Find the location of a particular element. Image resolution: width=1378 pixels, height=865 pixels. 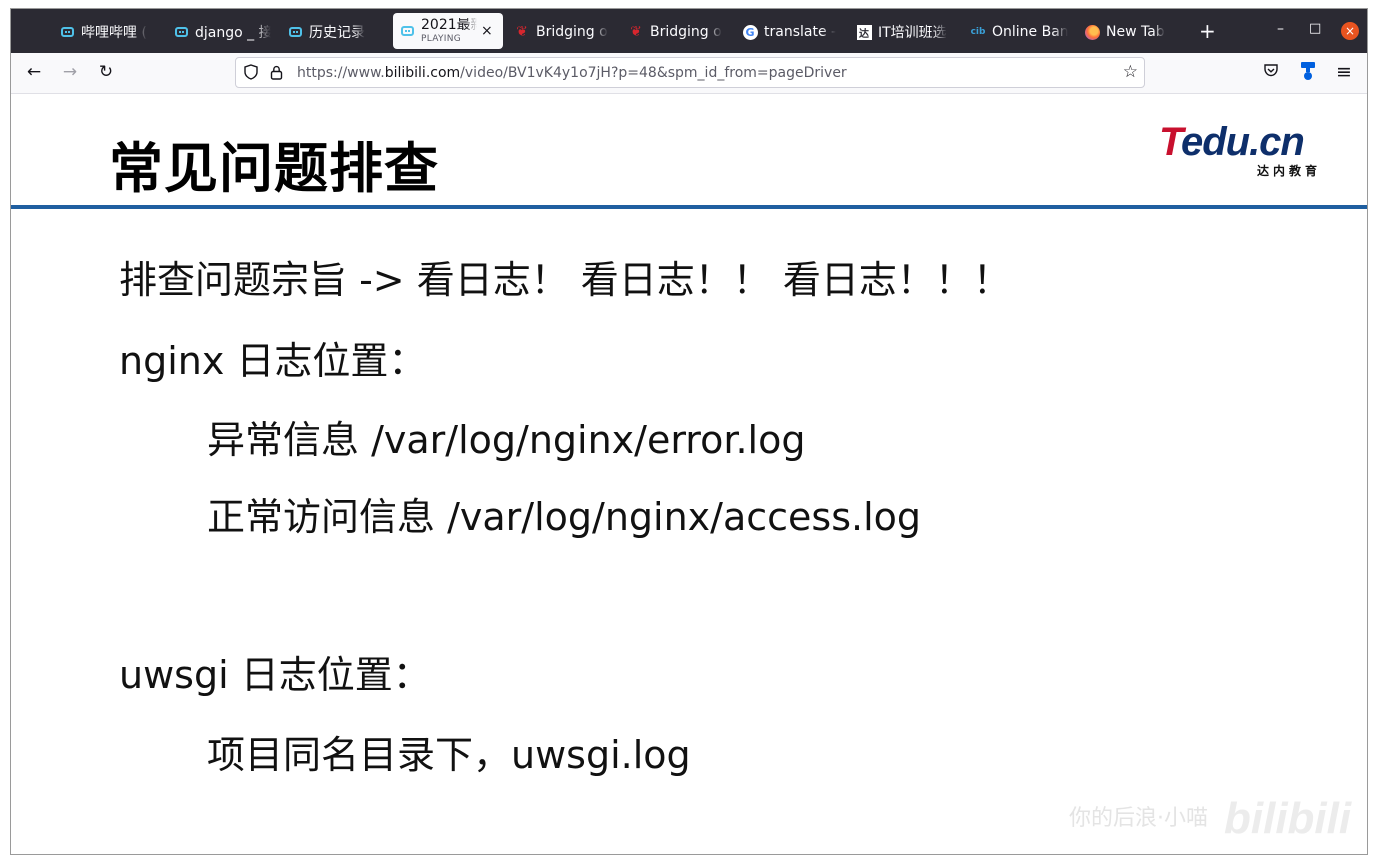

tab-it-training: 达 IT培训班选 is located at coordinates (905, 32).